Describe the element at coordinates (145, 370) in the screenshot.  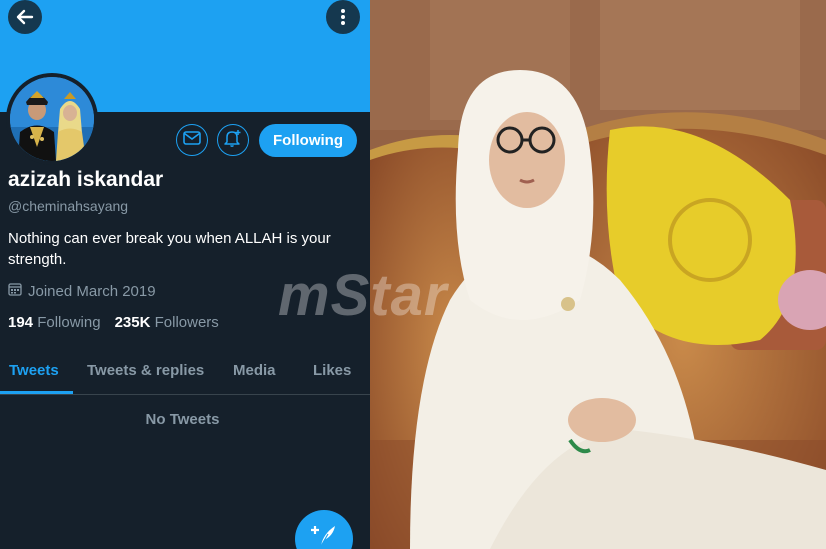
I see `tab-tweets-replies: Tweets & replies` at that location.